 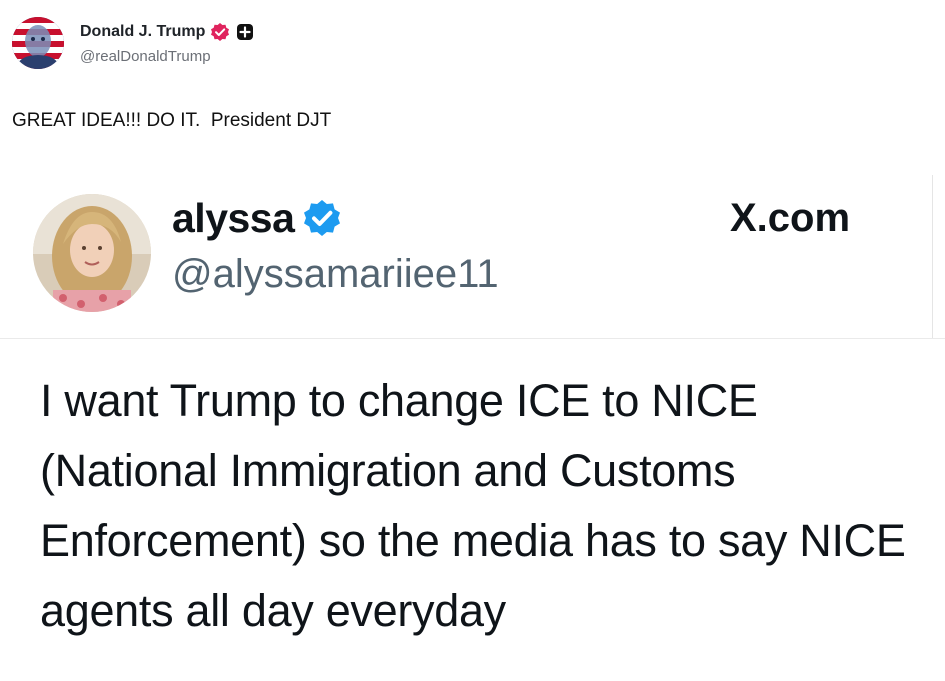 I want to click on source-label: X.com, so click(x=790, y=218).